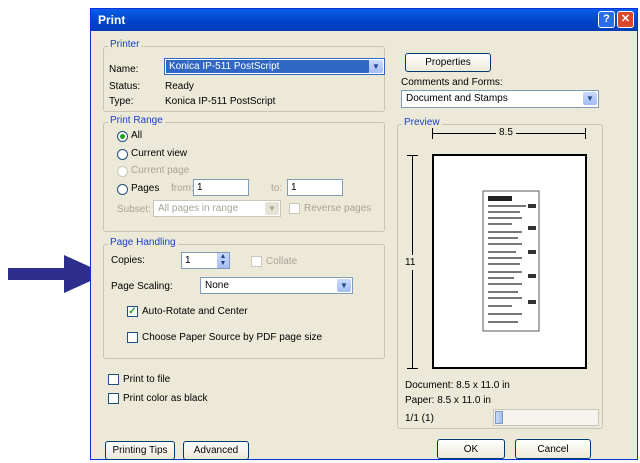  Describe the element at coordinates (122, 171) in the screenshot. I see `radio-current-page` at that location.